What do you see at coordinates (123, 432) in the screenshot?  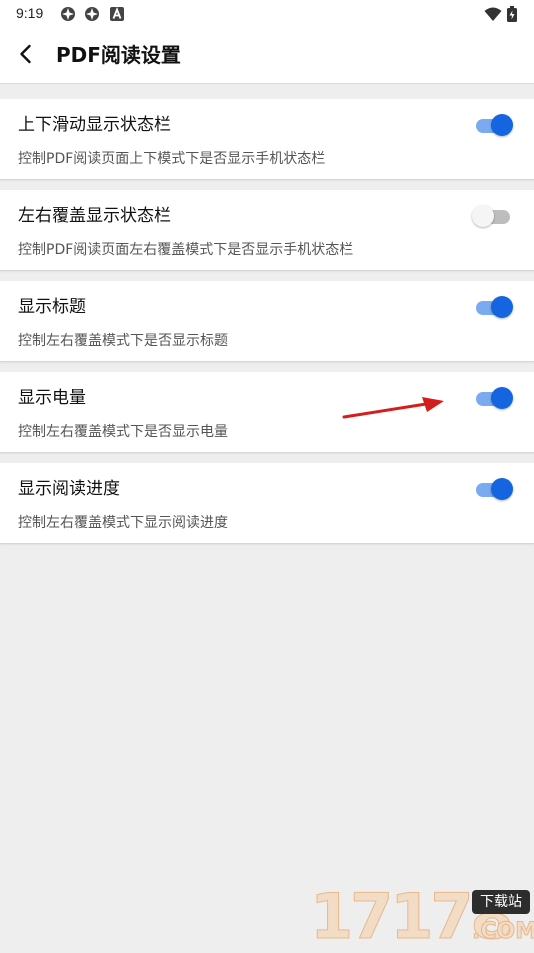 I see `setting-description: 控制左右覆盖模式下是否显示电量` at bounding box center [123, 432].